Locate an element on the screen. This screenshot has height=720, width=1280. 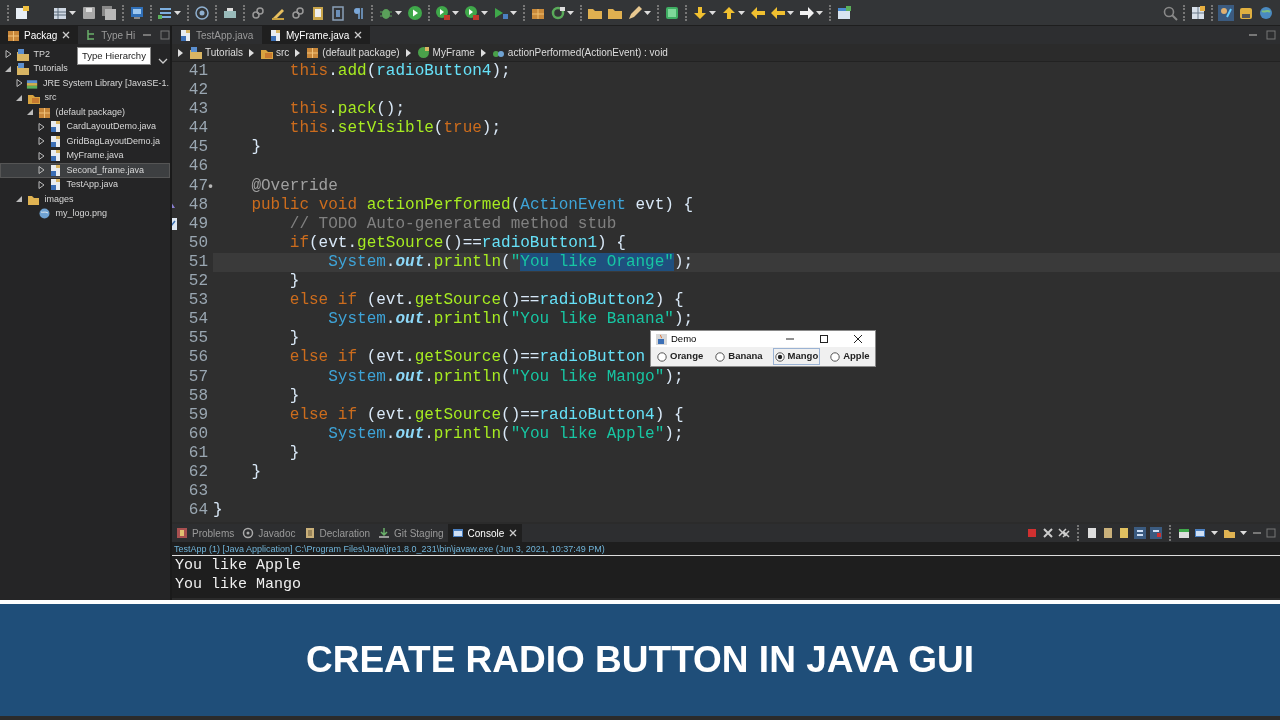
console-output: You like Mango is located at coordinates (238, 584).